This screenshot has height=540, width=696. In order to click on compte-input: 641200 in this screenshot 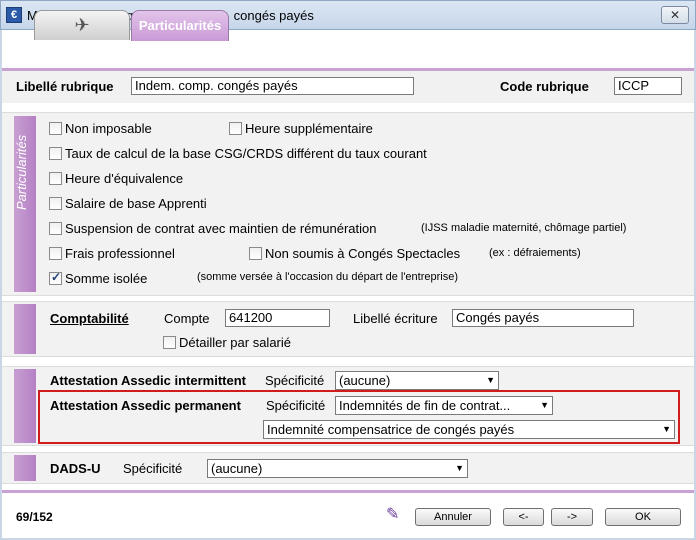, I will do `click(277, 318)`.